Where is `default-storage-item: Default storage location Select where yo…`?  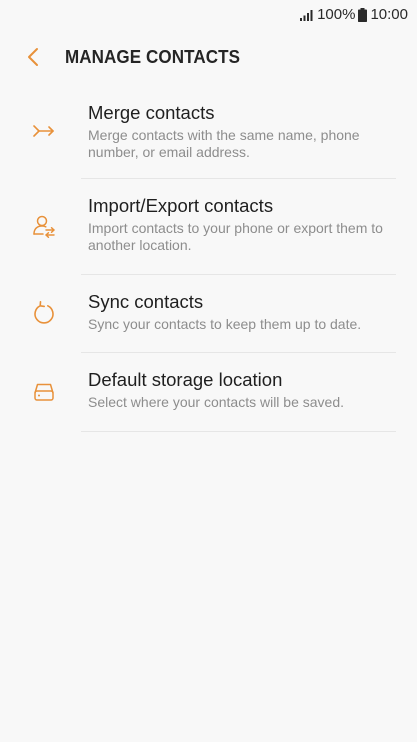
default-storage-item: Default storage location Select where yo… is located at coordinates (208, 392).